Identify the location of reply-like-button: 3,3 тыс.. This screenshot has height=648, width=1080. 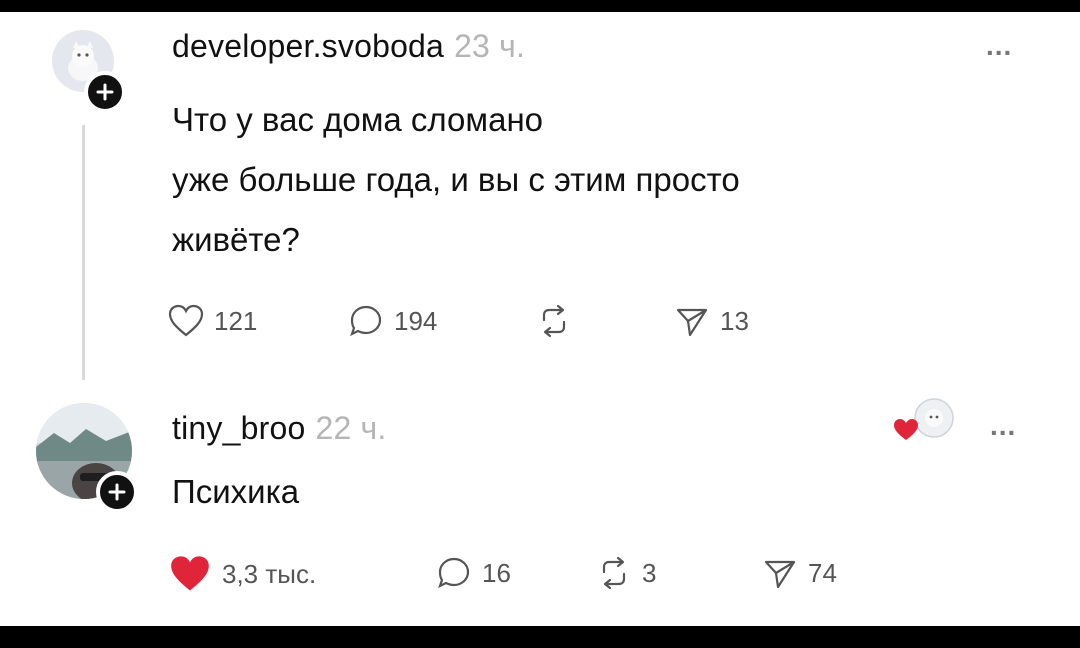
(242, 574).